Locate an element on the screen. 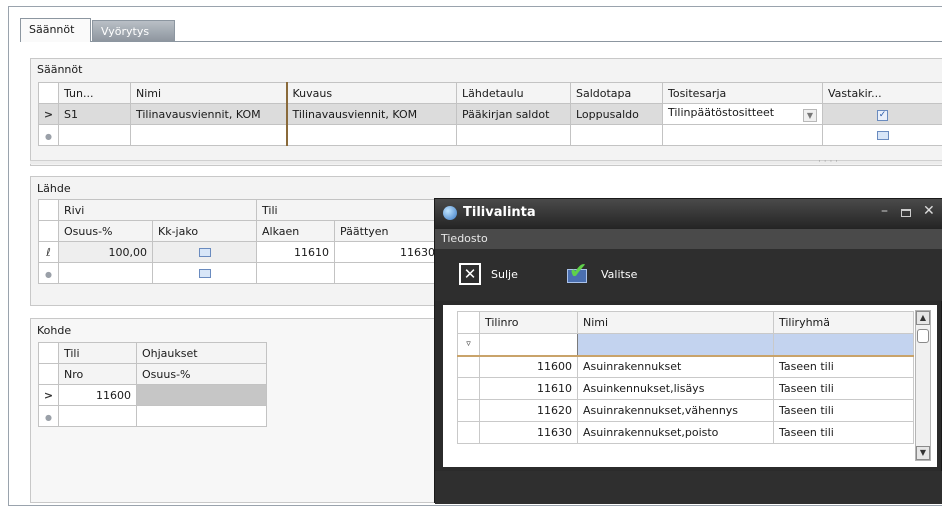 The image size is (942, 507). column-header-lahdetaulu: Lähdetaulu is located at coordinates (513, 93).